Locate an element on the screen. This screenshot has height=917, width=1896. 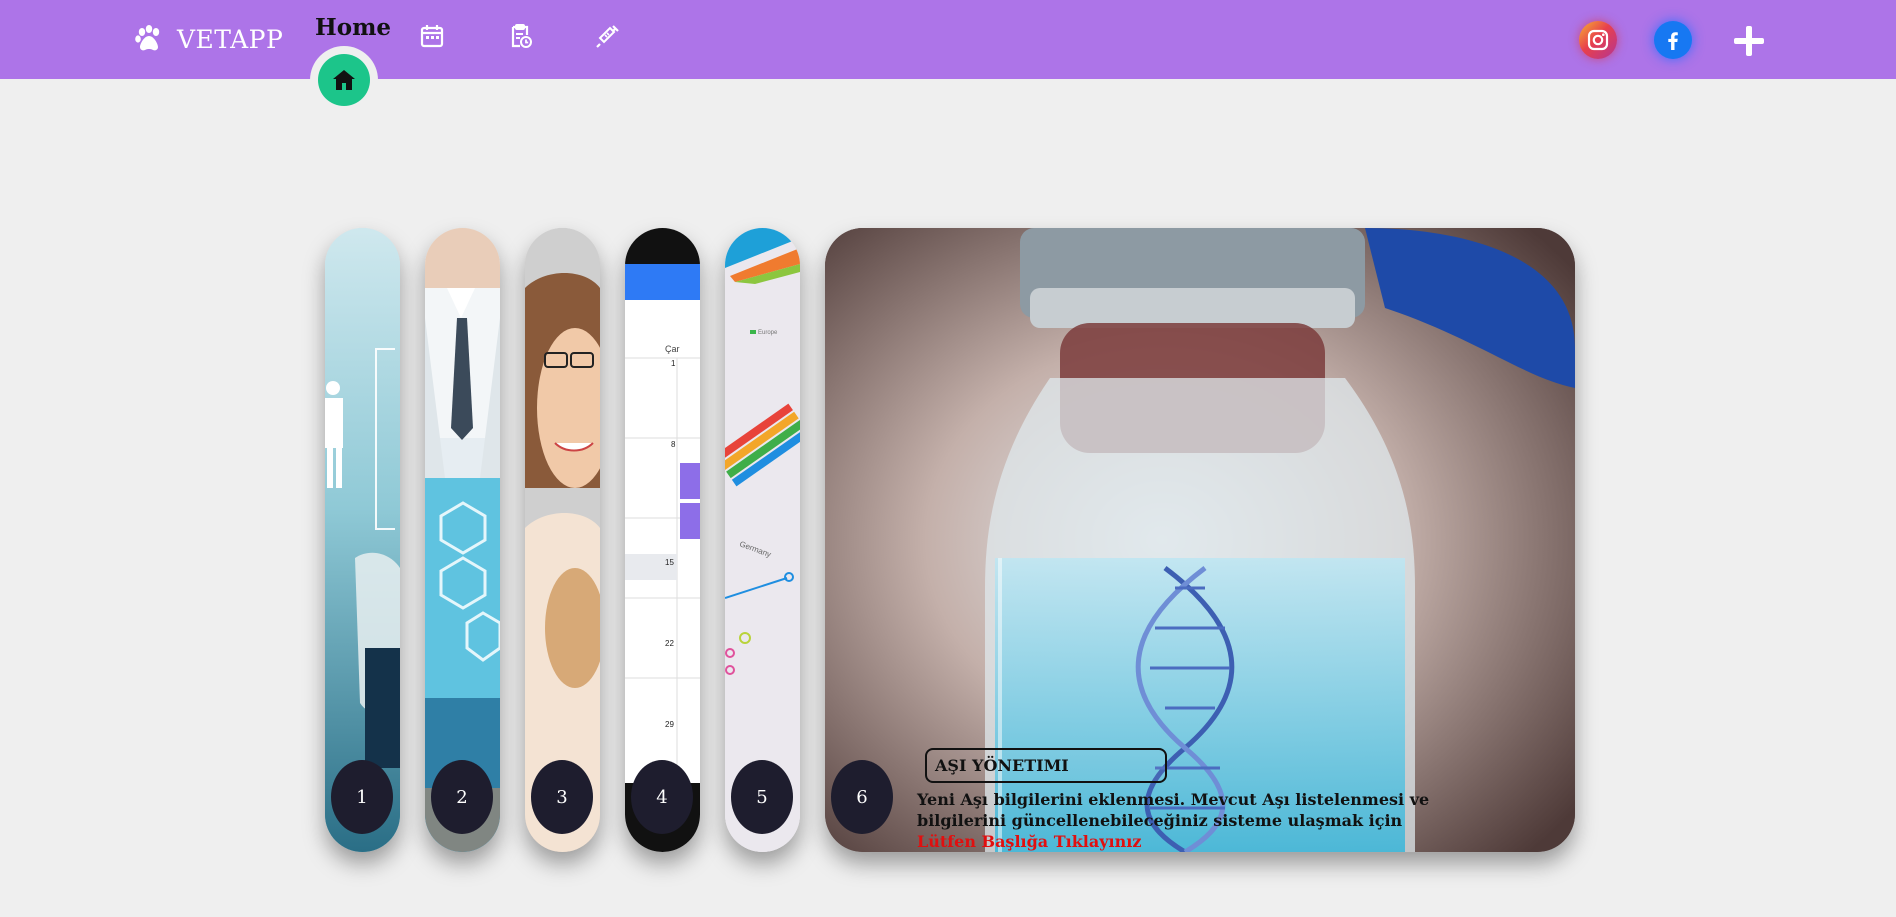
card-3: 3 is located at coordinates (562, 540).